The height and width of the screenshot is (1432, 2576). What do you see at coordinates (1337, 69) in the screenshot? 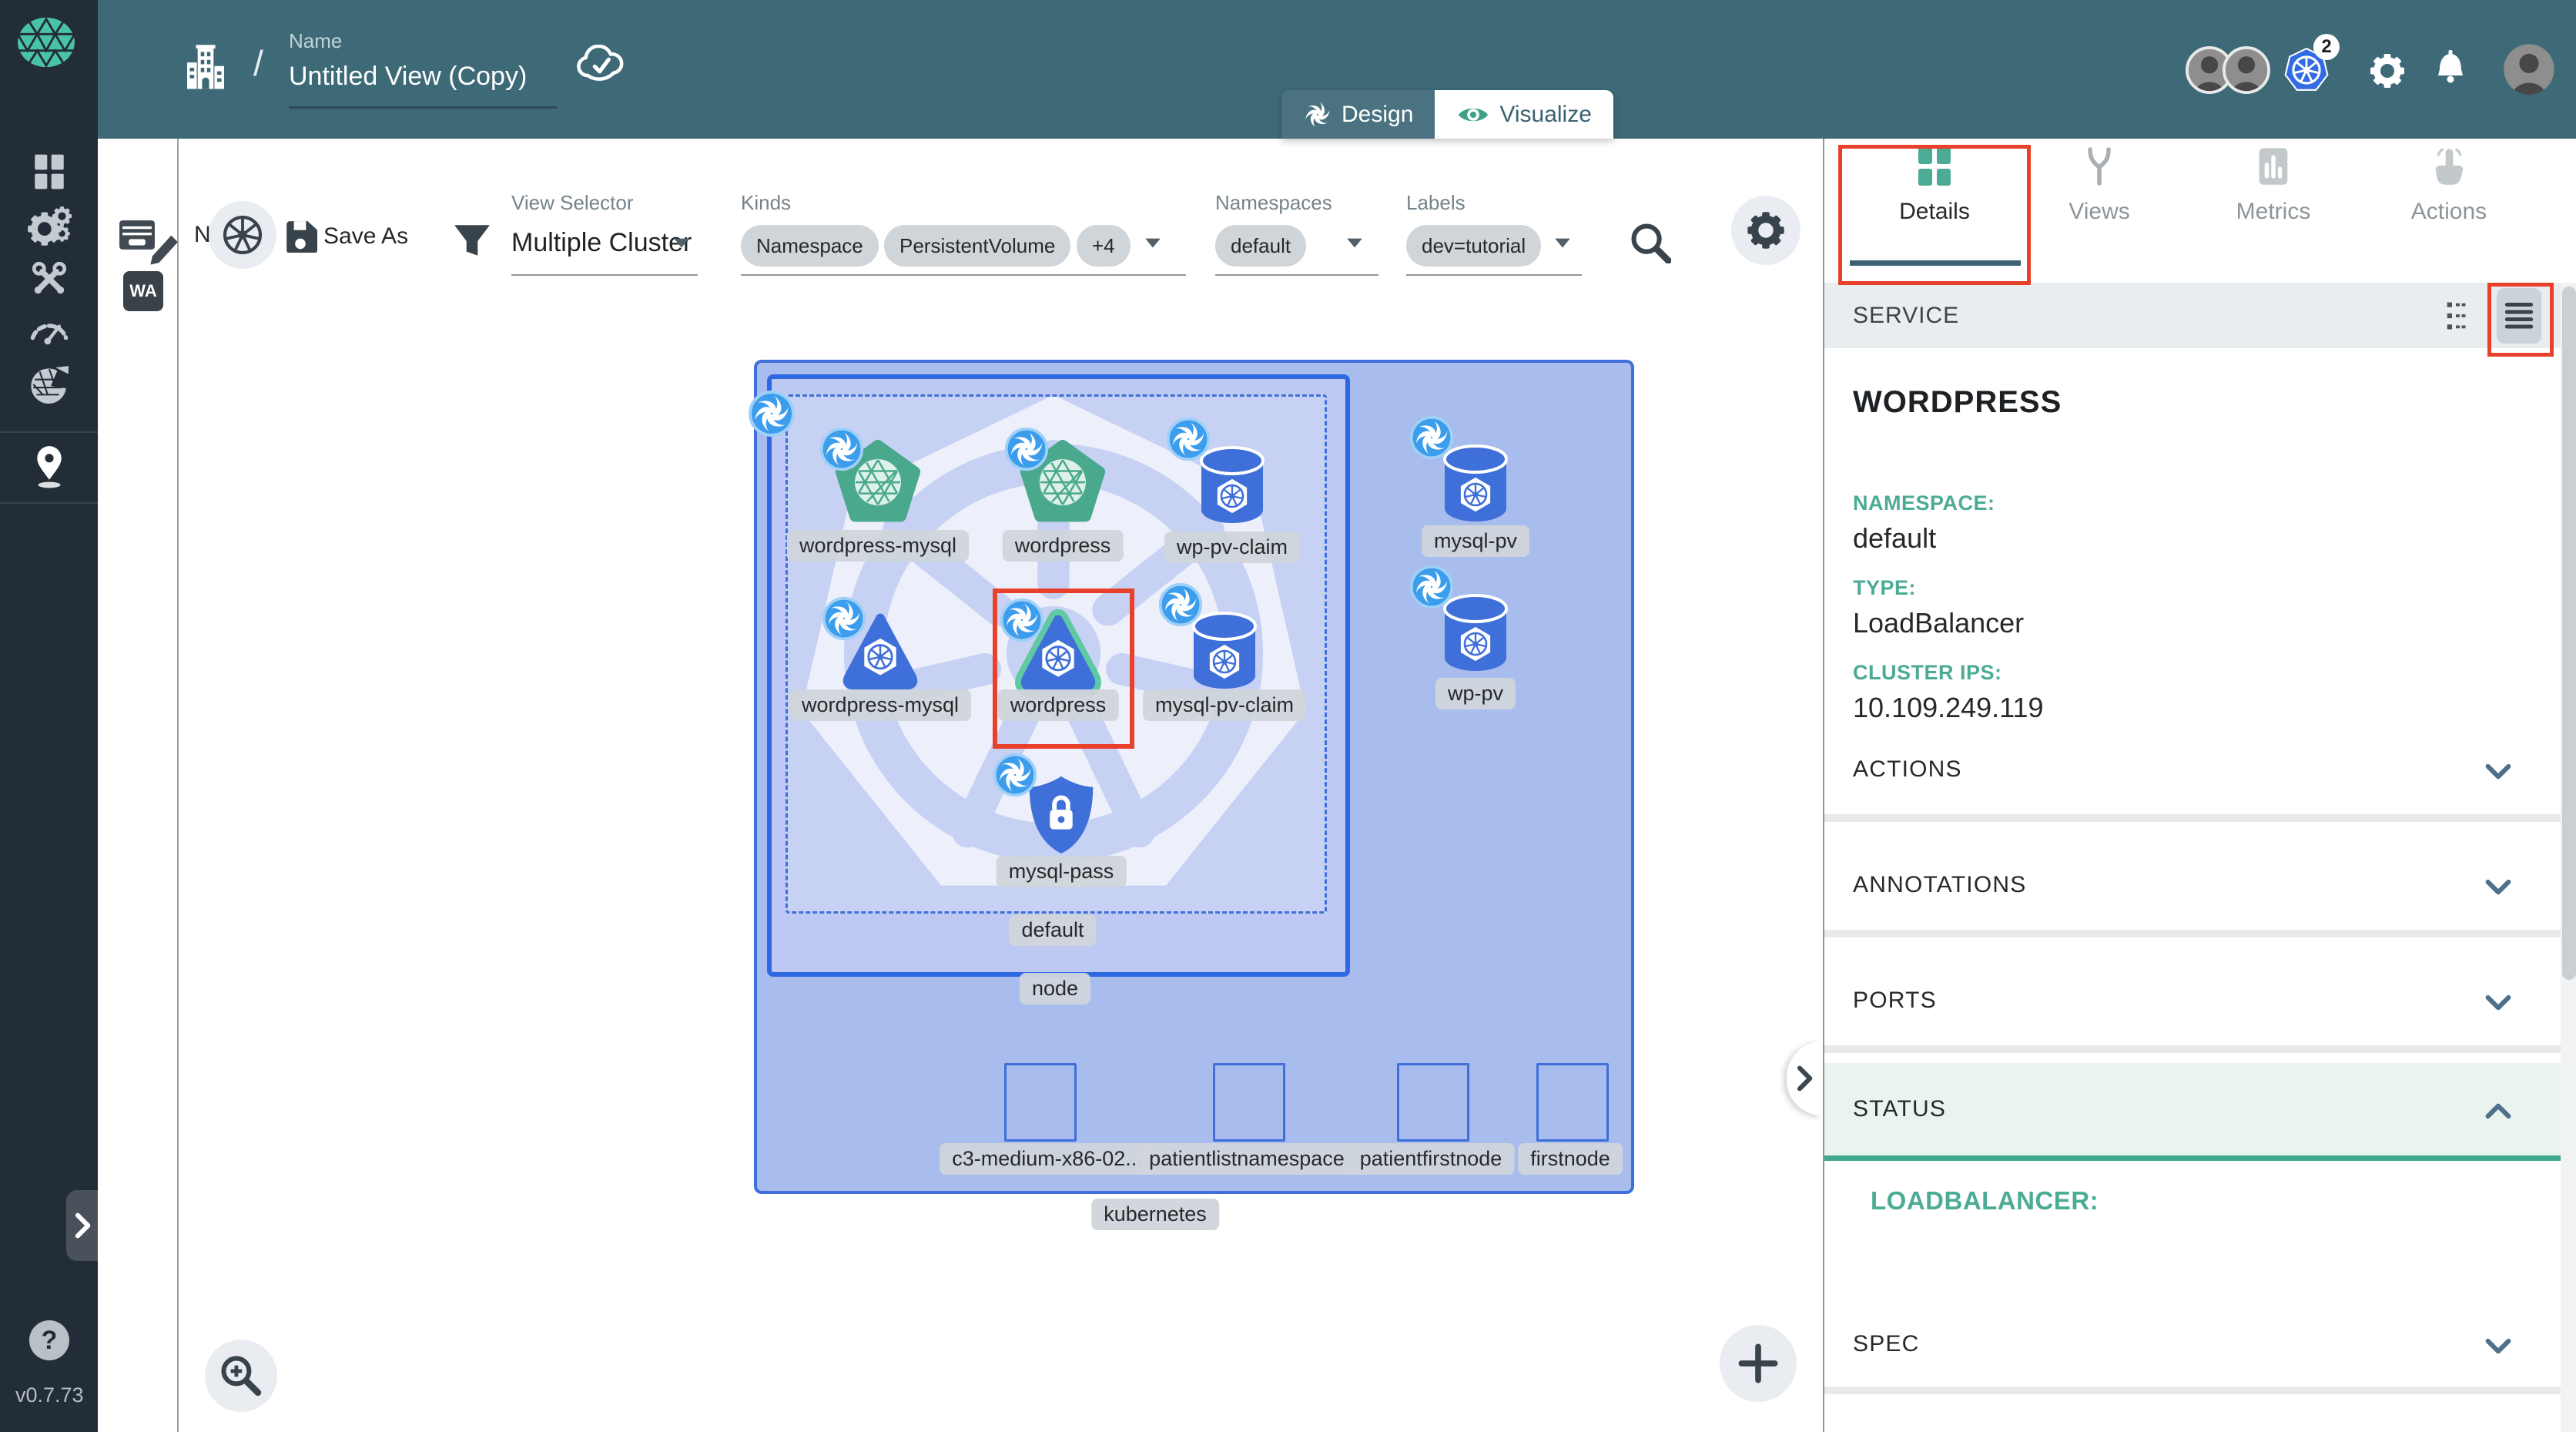
I see `top-header: / Name Design Visualize 2` at bounding box center [1337, 69].